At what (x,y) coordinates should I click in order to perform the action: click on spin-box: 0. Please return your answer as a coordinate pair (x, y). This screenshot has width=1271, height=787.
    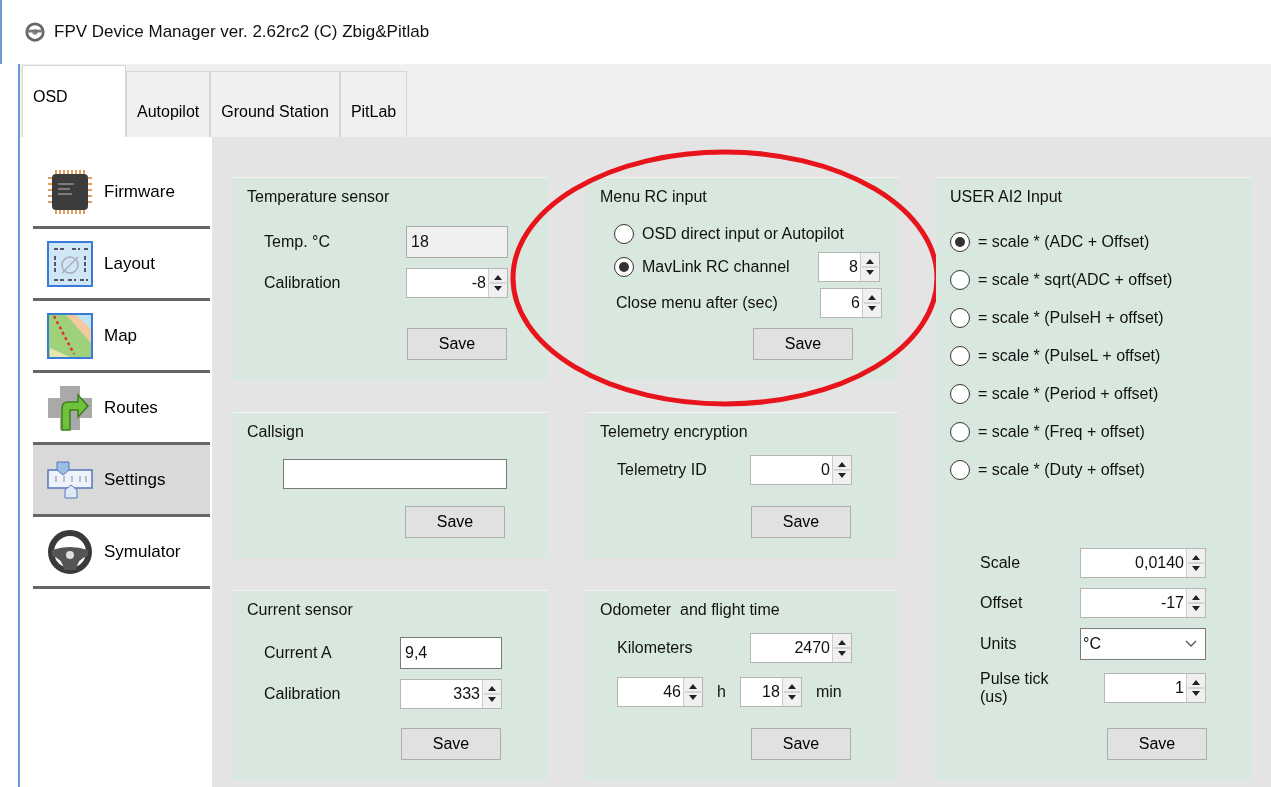
    Looking at the image, I should click on (801, 470).